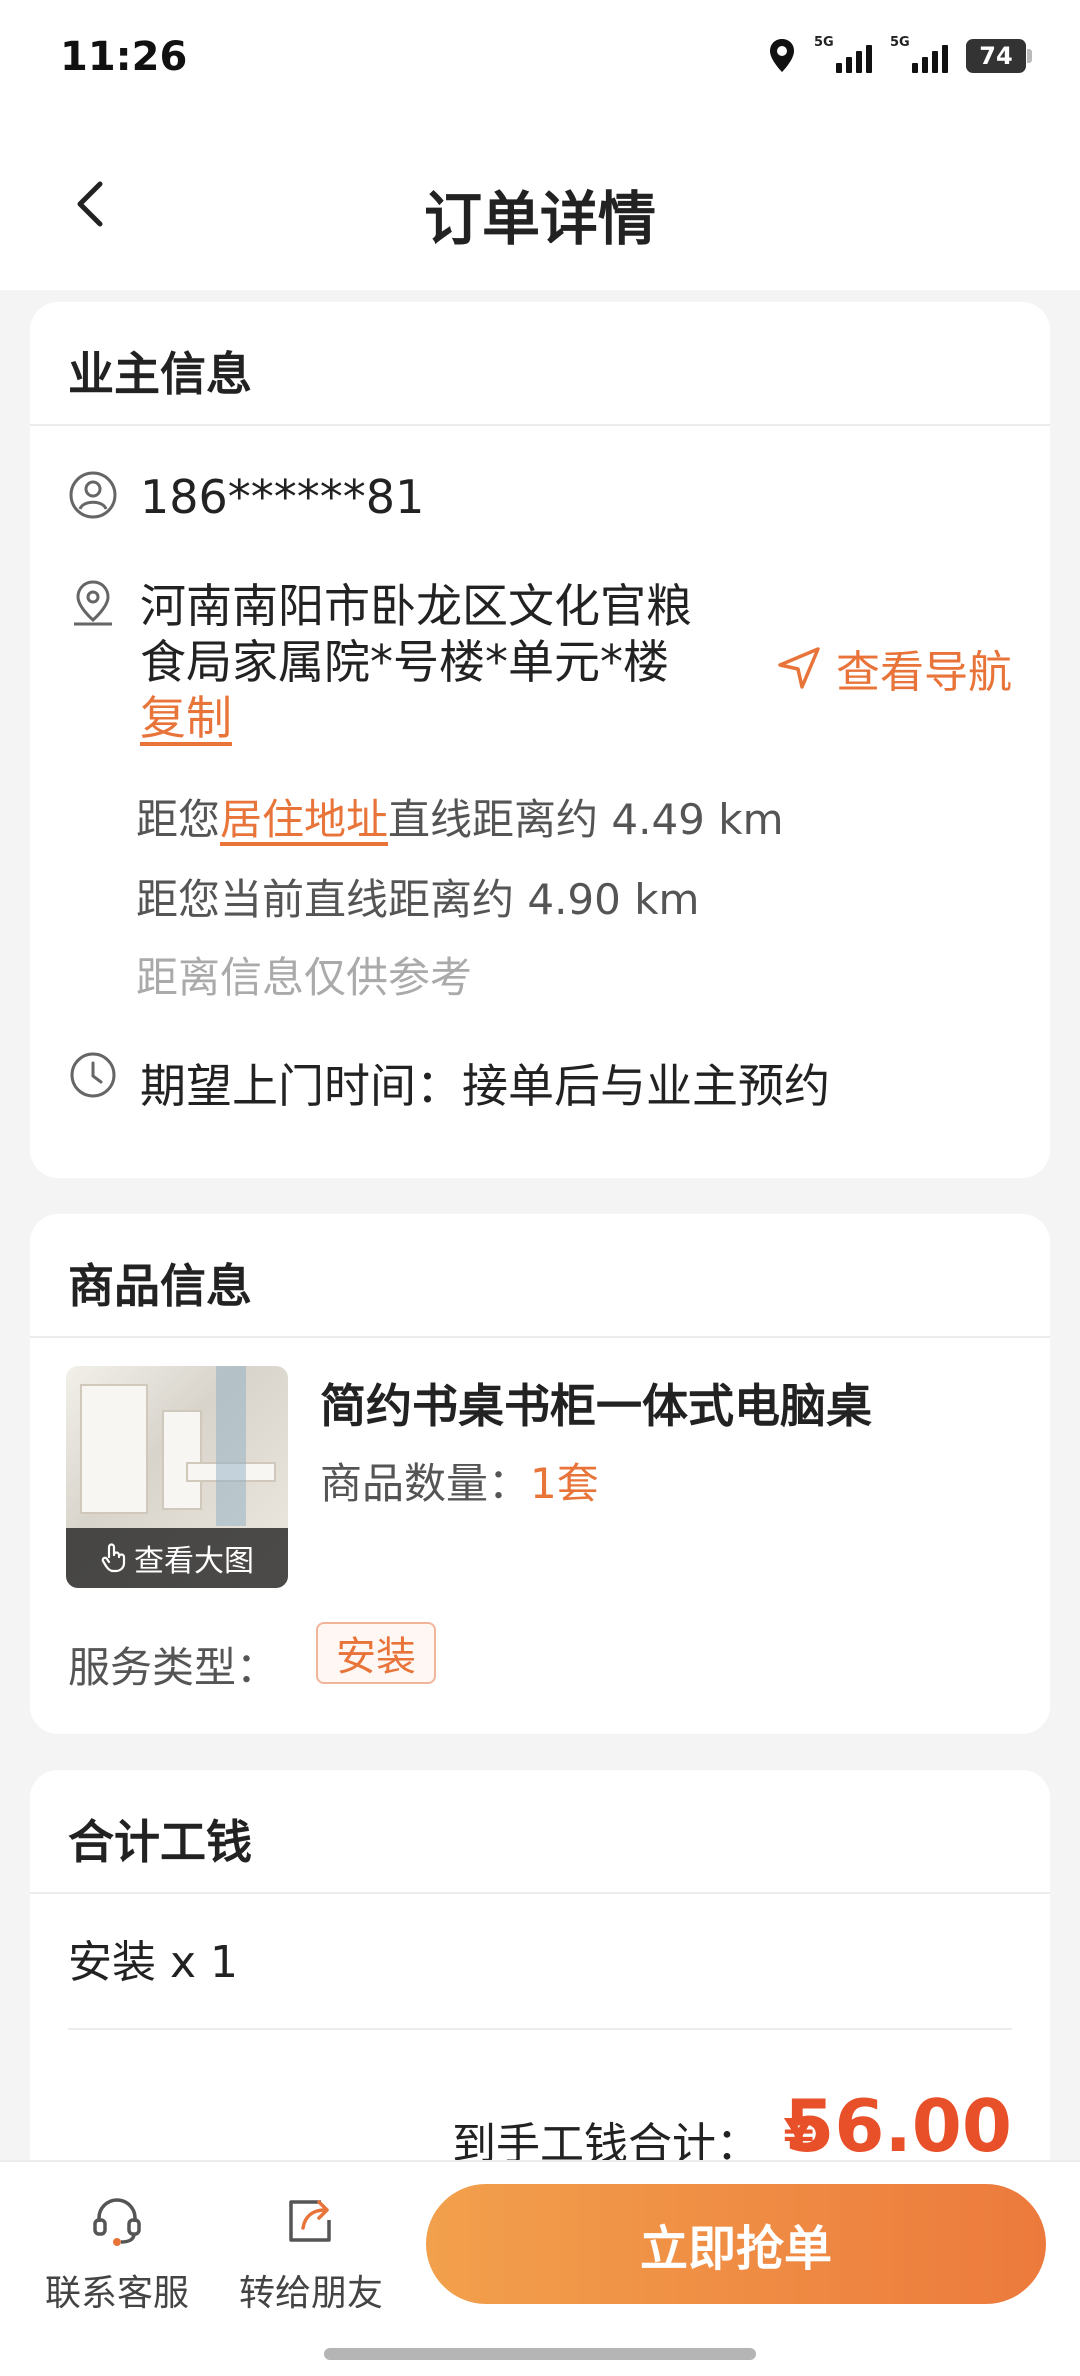 The image size is (1080, 2376). What do you see at coordinates (898, 2126) in the screenshot?
I see `total-amount: 56.00` at bounding box center [898, 2126].